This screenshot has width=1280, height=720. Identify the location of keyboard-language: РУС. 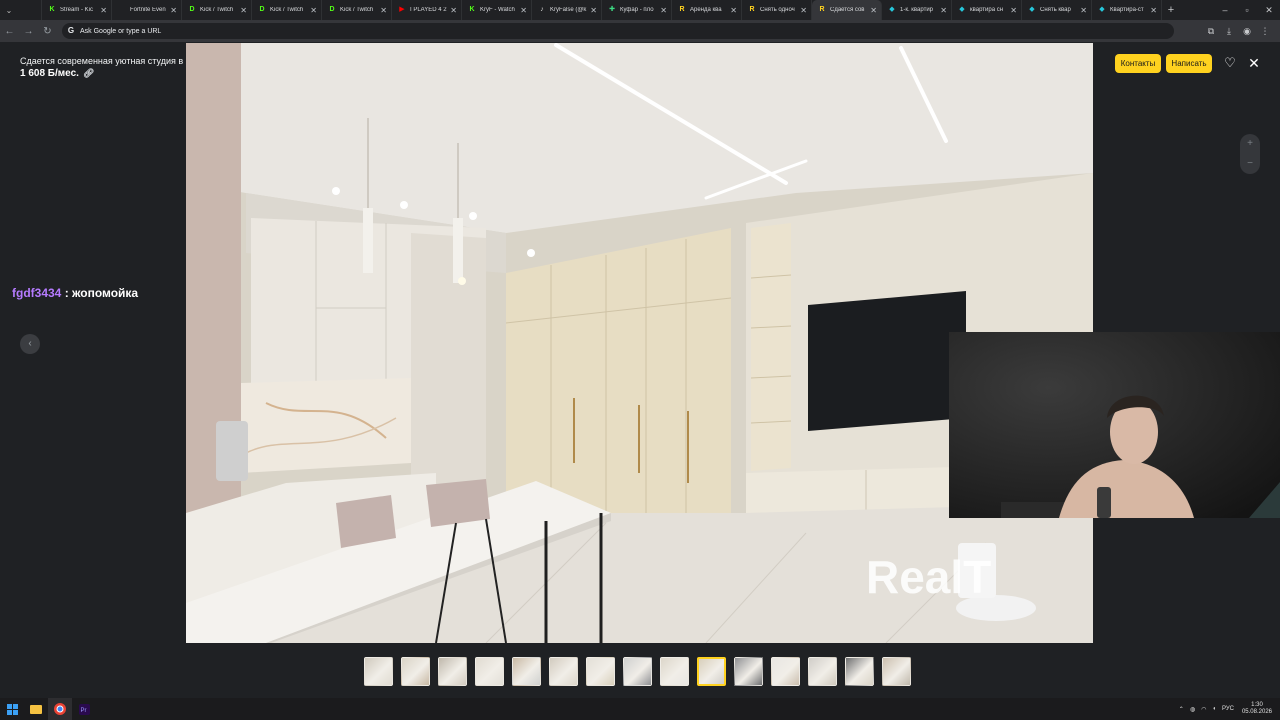
(1228, 709).